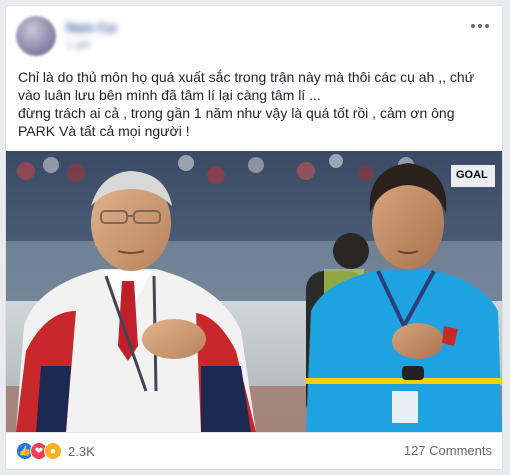 Image resolution: width=510 pixels, height=475 pixels. Describe the element at coordinates (53, 451) in the screenshot. I see `sad-icon: ●` at that location.